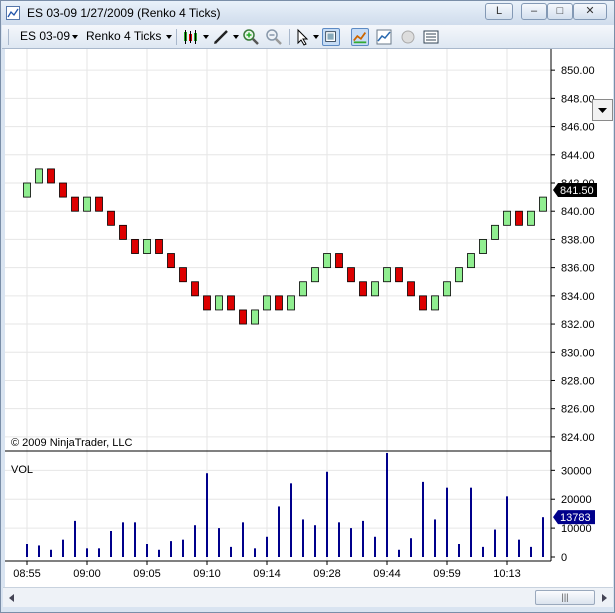 Image resolution: width=615 pixels, height=613 pixels. I want to click on chart-toolbar: ES 03-09 Renko 4 Ticks, so click(308, 37).